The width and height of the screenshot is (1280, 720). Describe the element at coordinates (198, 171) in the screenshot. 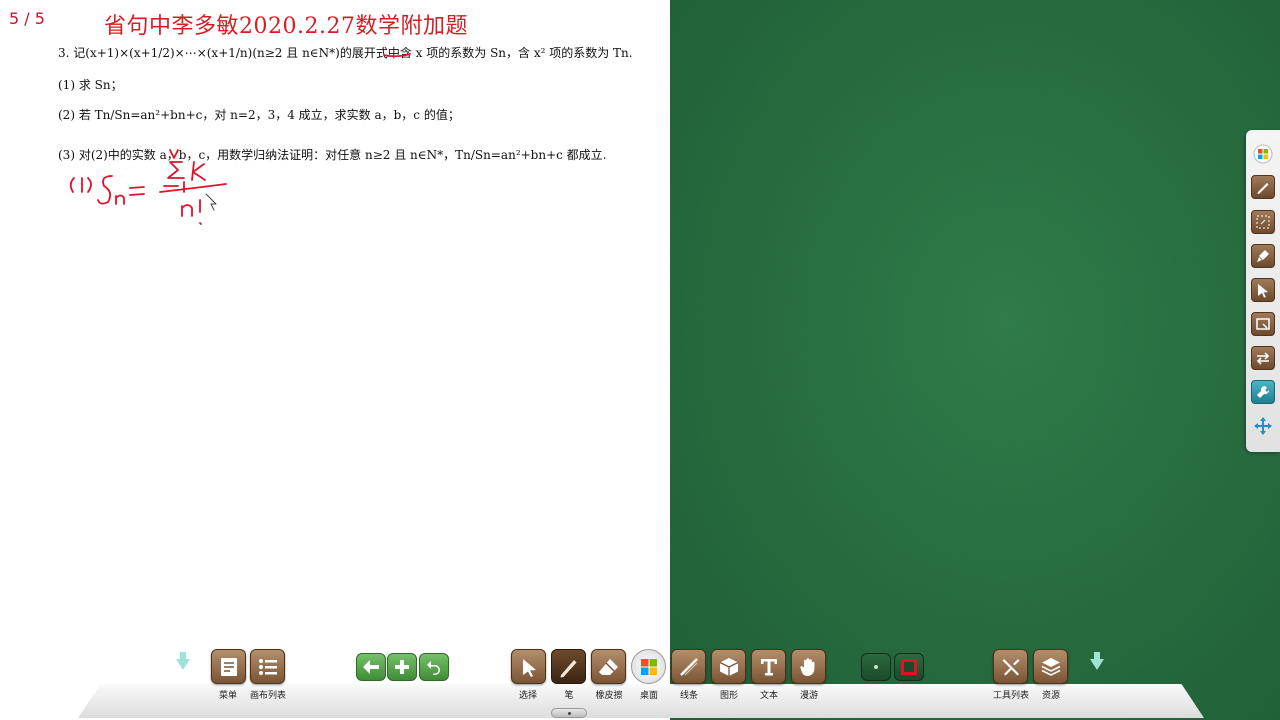

I see `ink-letter-k` at that location.